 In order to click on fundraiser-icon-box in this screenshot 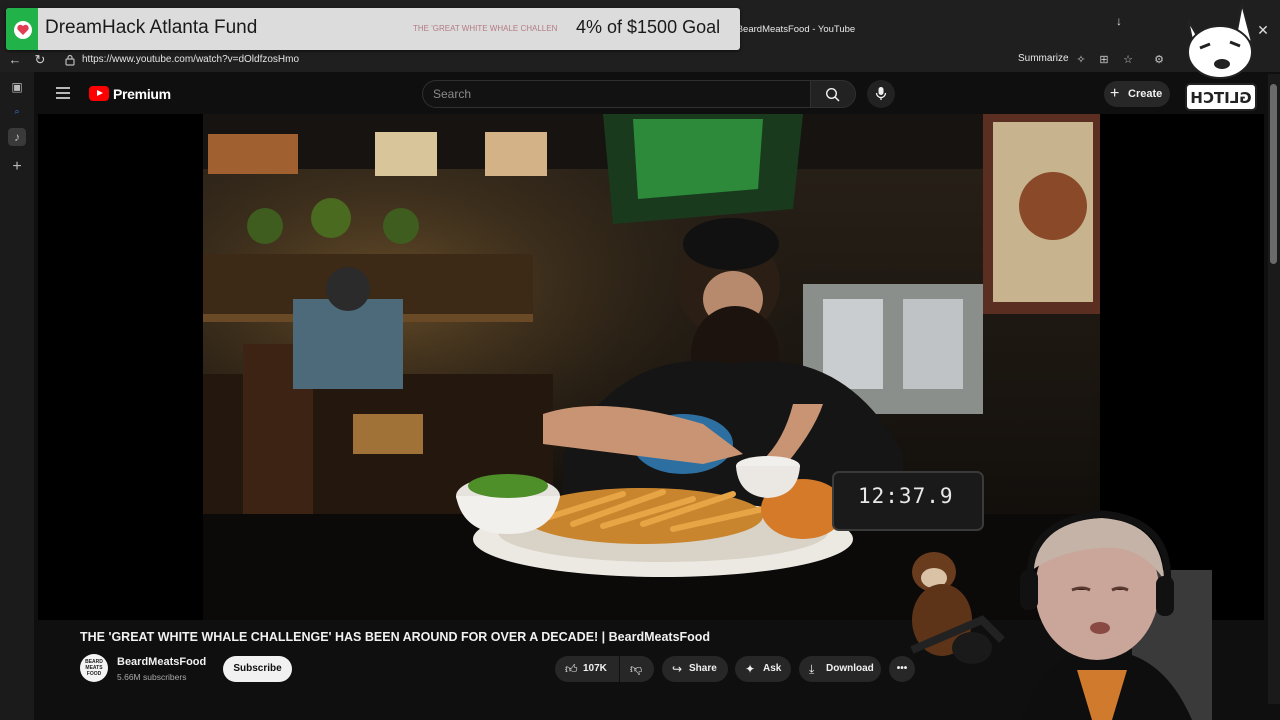, I will do `click(22, 29)`.